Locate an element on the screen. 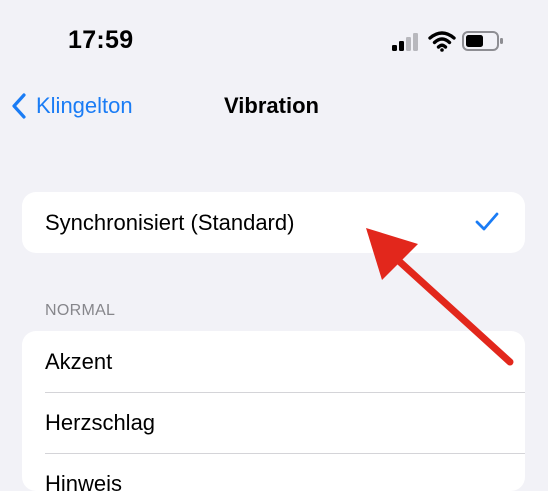  option-label: Synchronisiert (Standard) is located at coordinates (169, 223).